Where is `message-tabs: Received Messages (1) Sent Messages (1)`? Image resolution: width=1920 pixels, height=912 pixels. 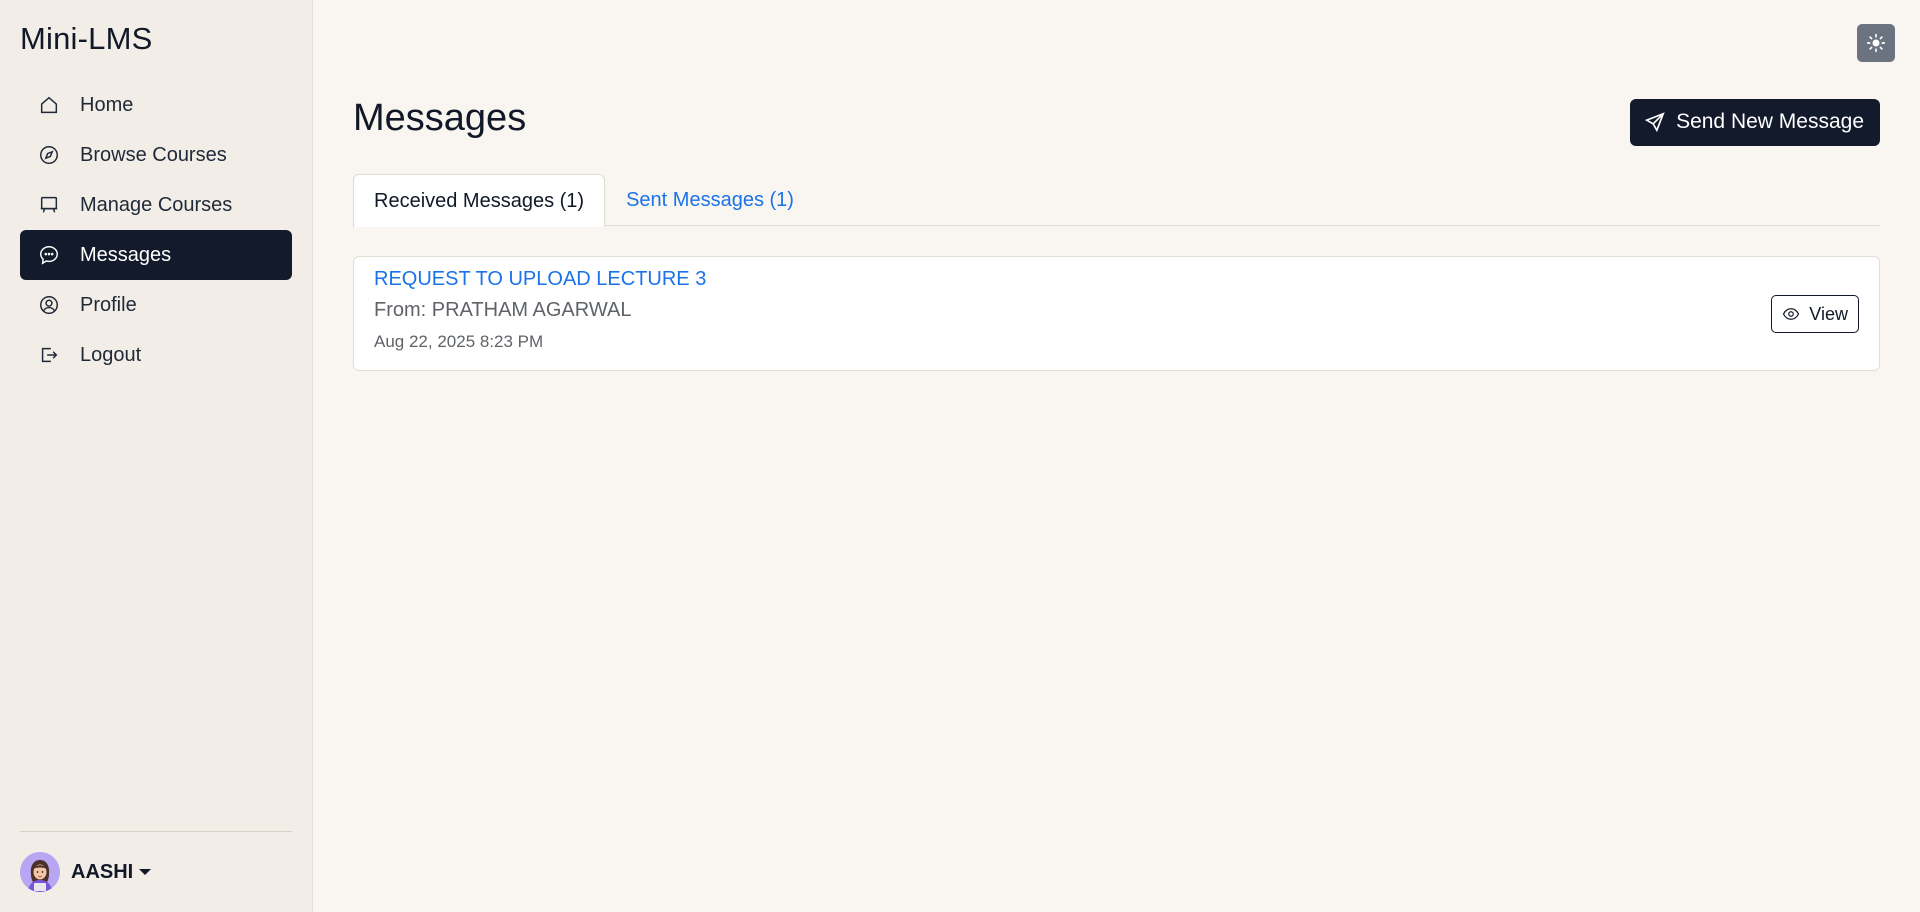 message-tabs: Received Messages (1) Sent Messages (1) is located at coordinates (1116, 200).